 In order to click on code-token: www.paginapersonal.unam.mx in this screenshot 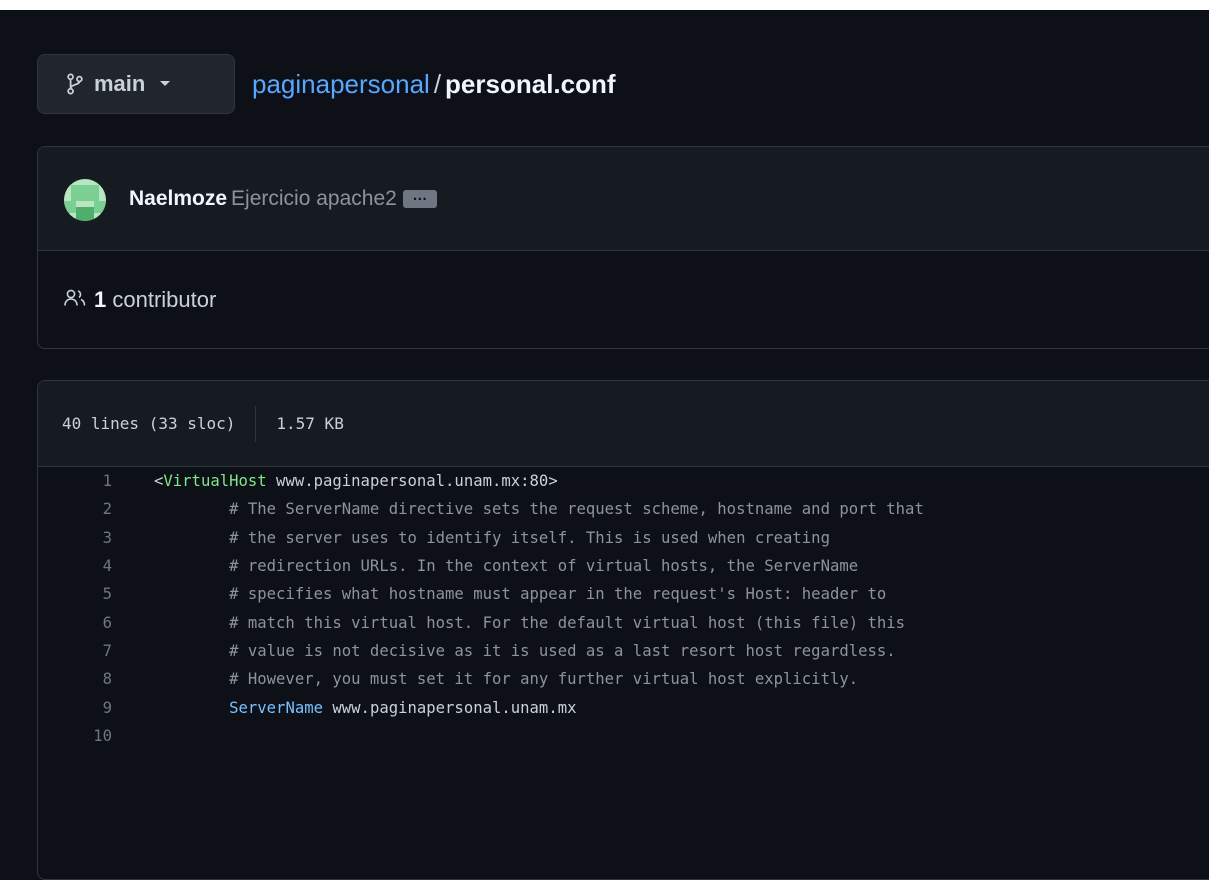, I will do `click(450, 707)`.